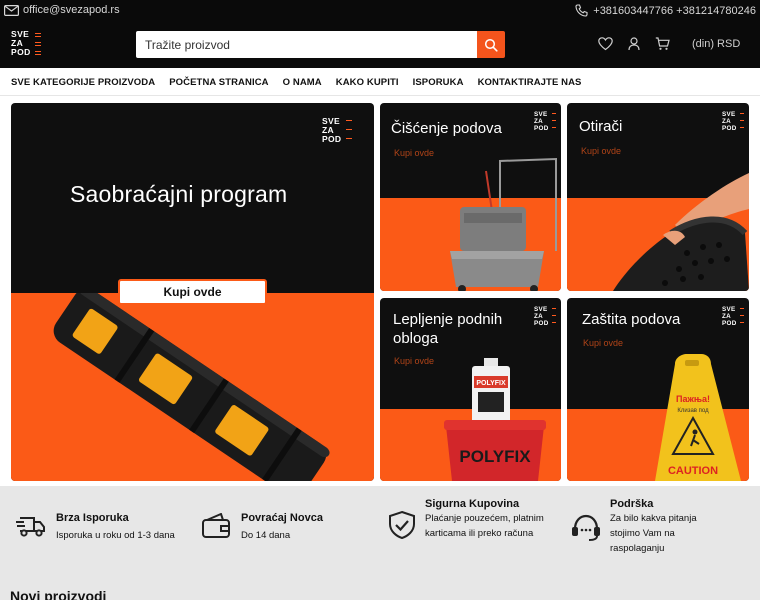 This screenshot has height=600, width=760. I want to click on feature-title: Povraćaj Novca, so click(282, 518).